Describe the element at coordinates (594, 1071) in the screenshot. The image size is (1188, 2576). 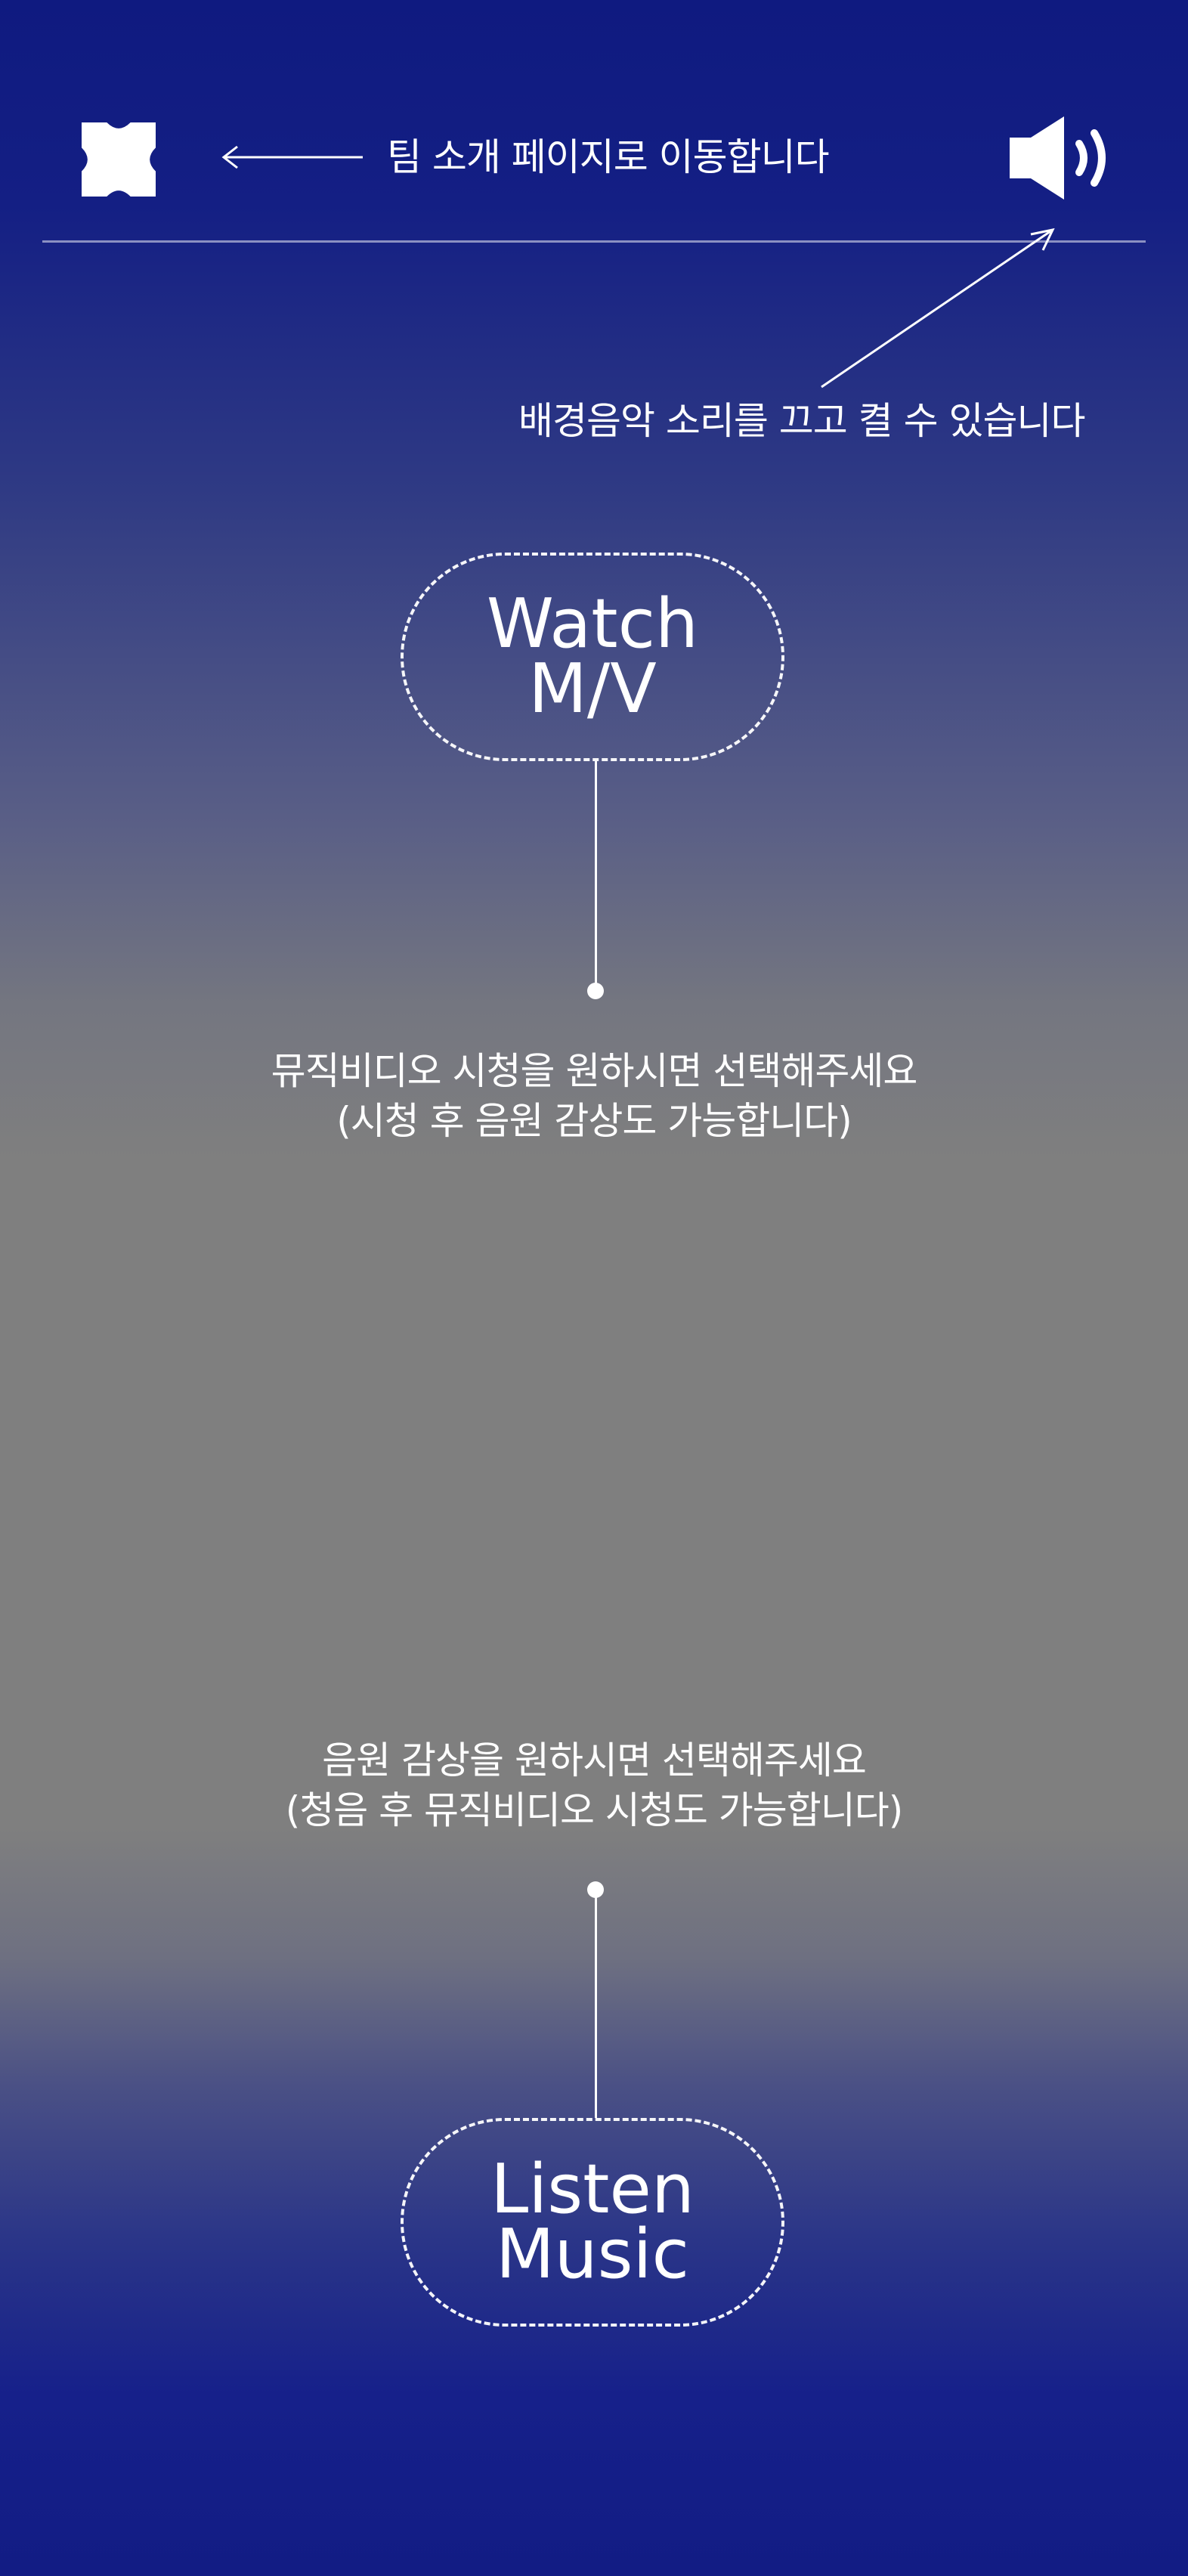
I see `watch-caption-line1: 뮤직비디오 시청을 원하시면 선택해주세요` at that location.